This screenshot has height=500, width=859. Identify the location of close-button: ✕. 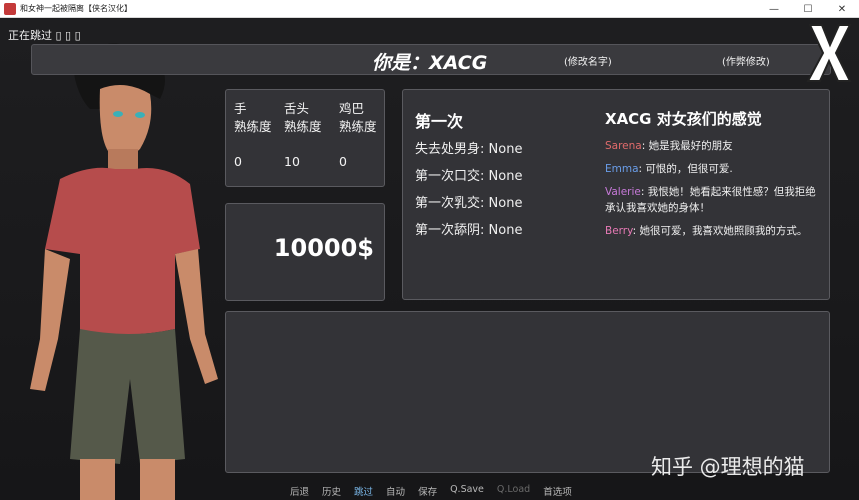
(842, 9).